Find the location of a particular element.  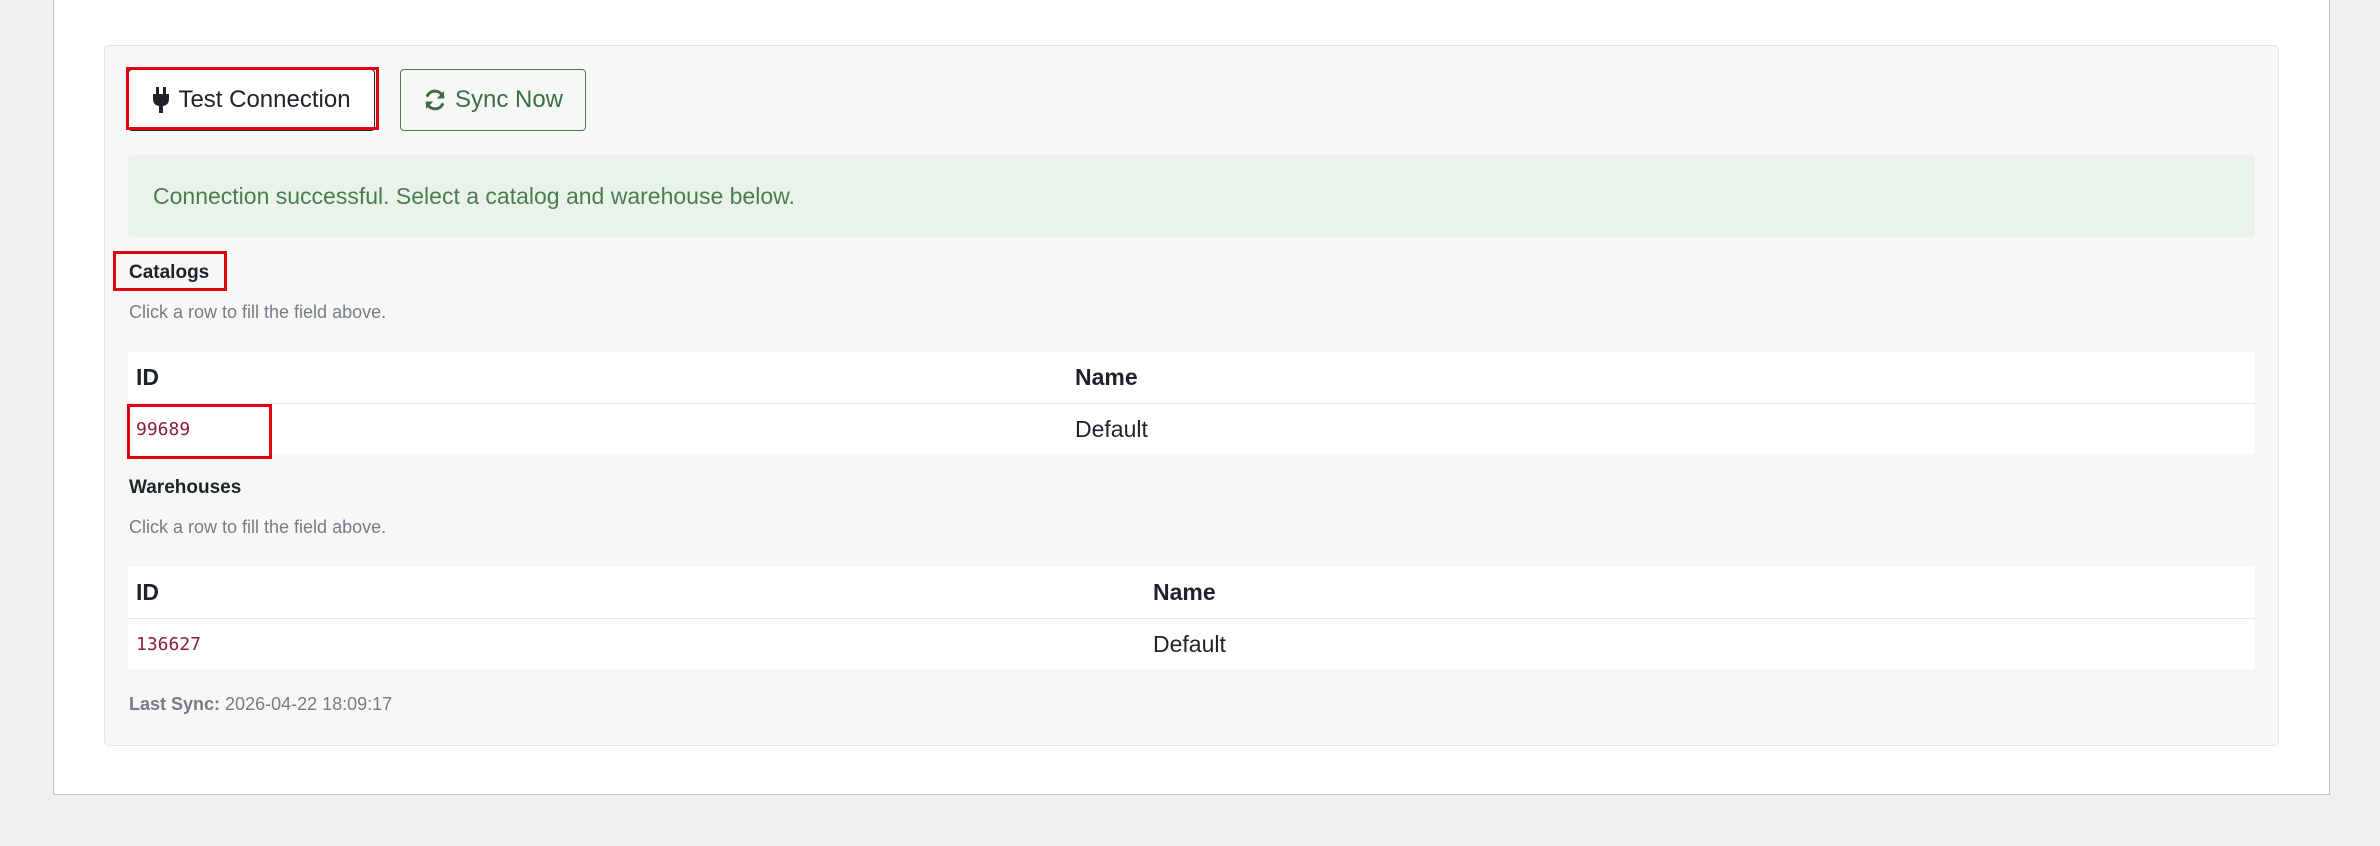

last-sync-info: Last Sync: 2026-04-22 18:09:17 is located at coordinates (260, 704).